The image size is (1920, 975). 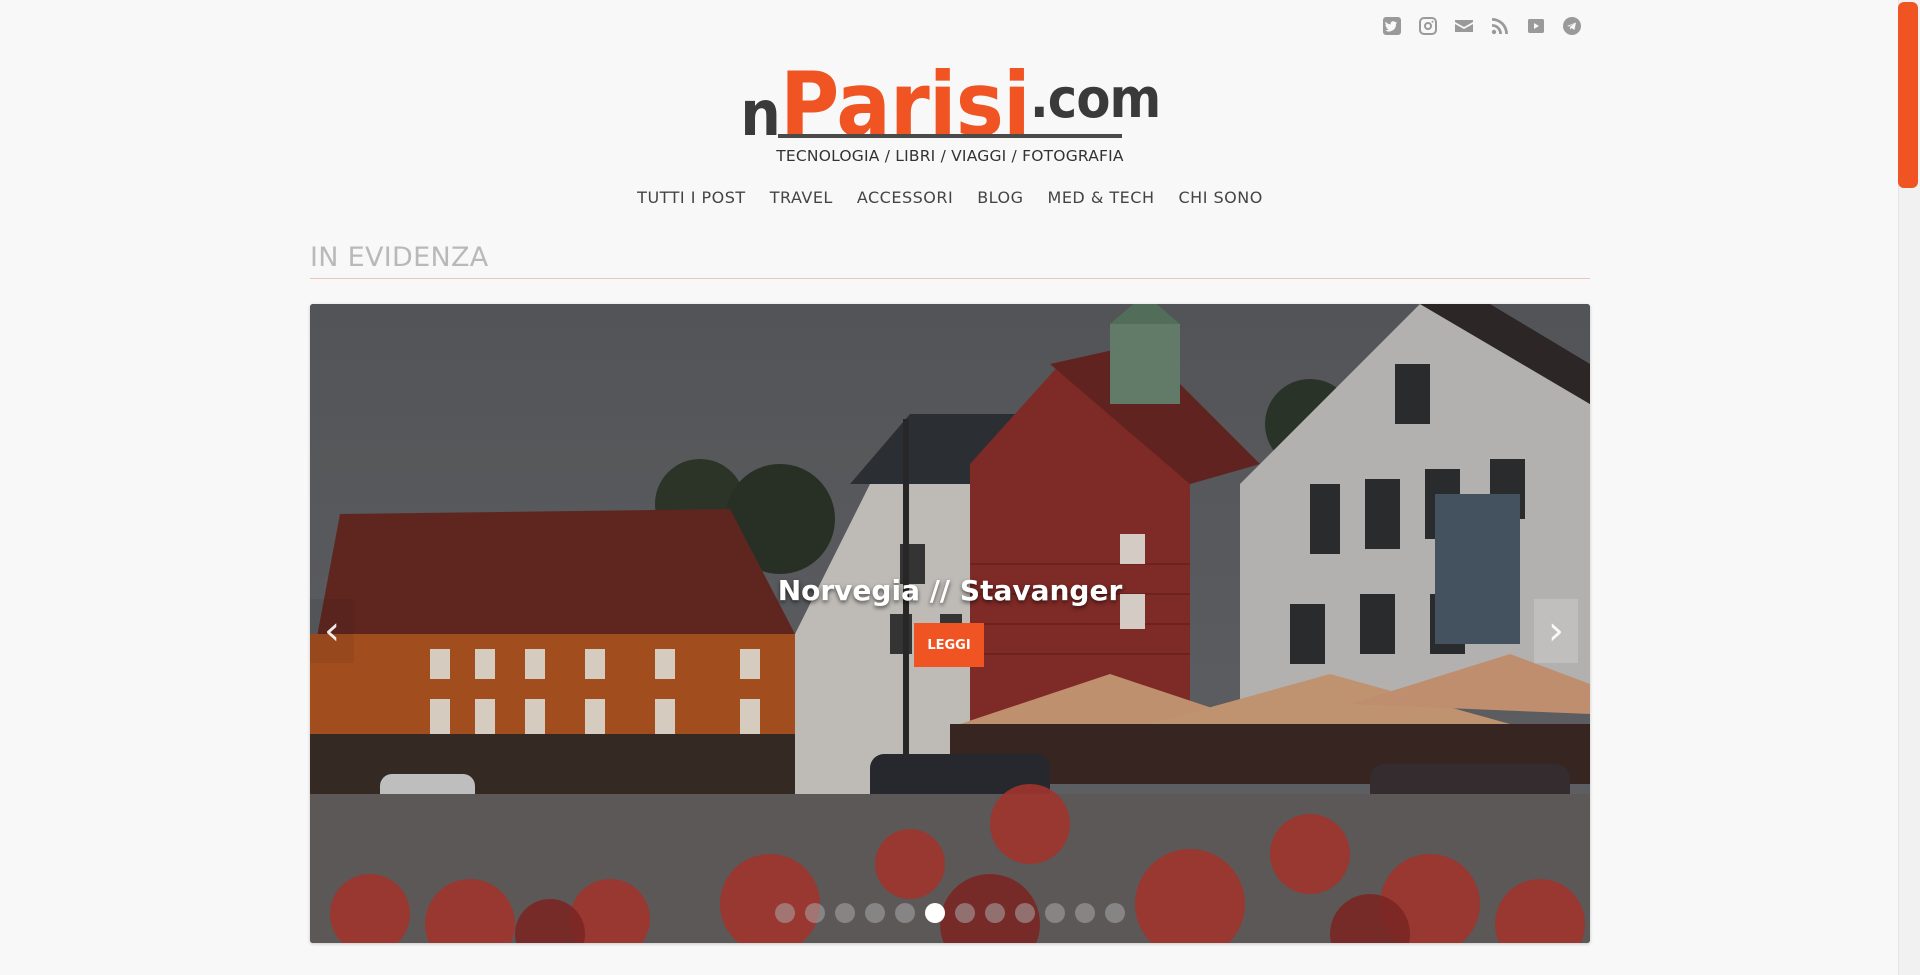 I want to click on carousel-next-button: ›, so click(x=1556, y=631).